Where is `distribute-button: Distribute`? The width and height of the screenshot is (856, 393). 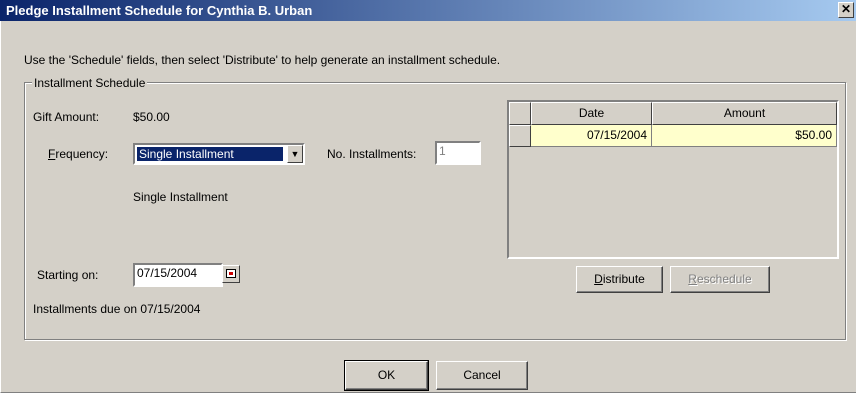
distribute-button: Distribute is located at coordinates (619, 279).